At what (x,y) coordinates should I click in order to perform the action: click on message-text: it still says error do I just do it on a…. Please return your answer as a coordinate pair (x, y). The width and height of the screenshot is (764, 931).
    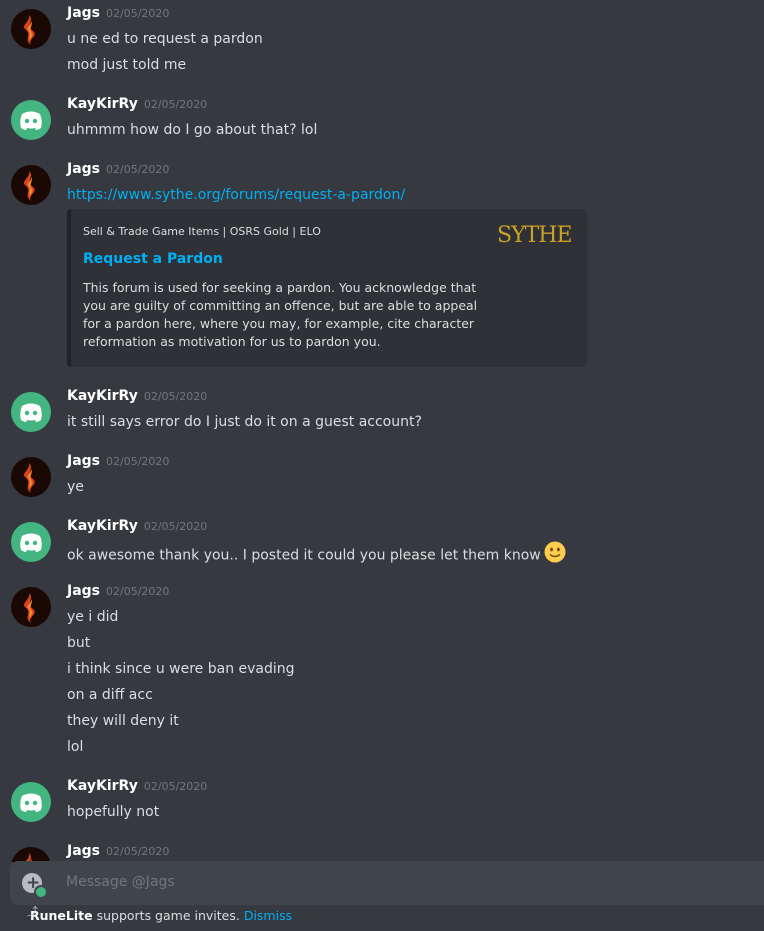
    Looking at the image, I should click on (244, 422).